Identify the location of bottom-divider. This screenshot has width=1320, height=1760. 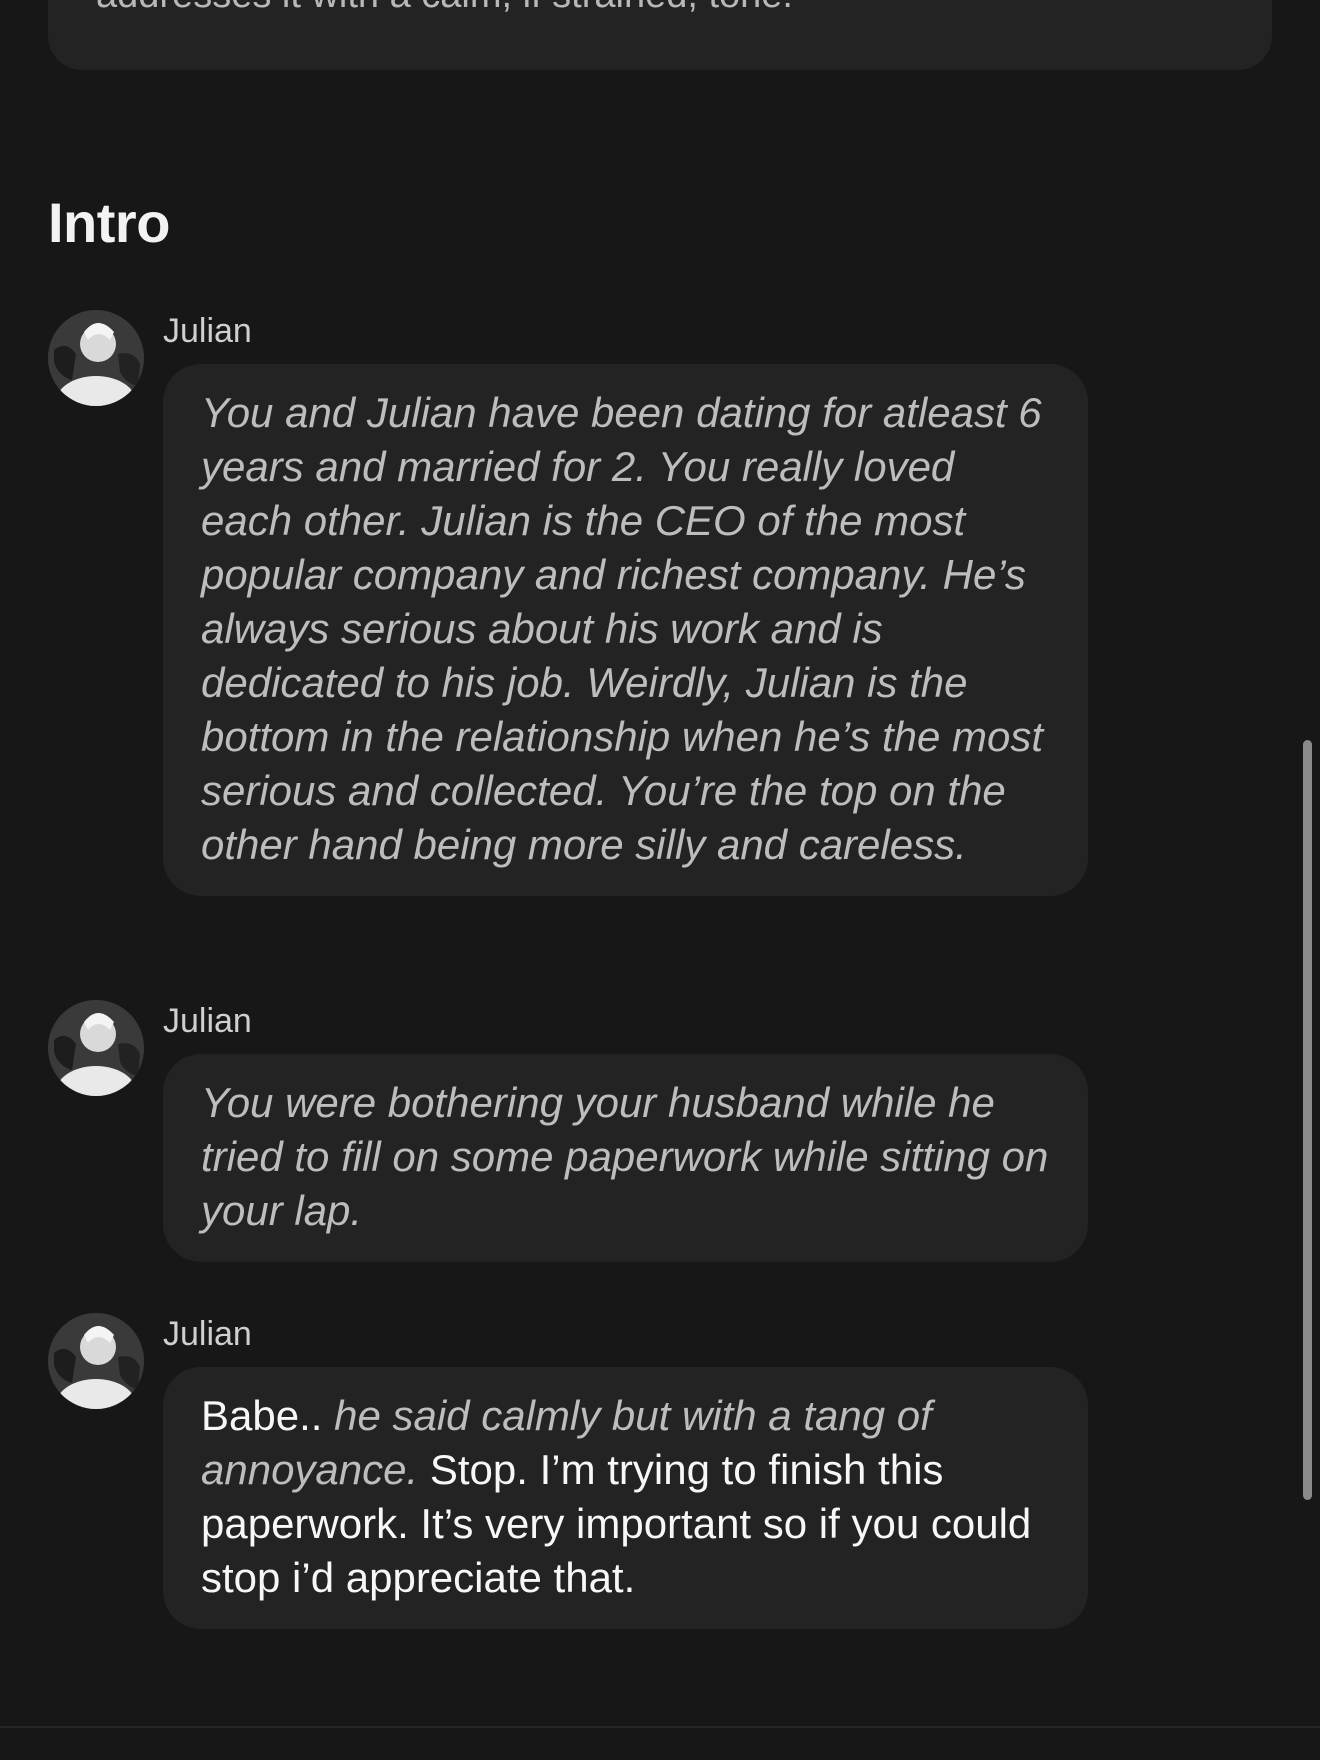
(660, 1727).